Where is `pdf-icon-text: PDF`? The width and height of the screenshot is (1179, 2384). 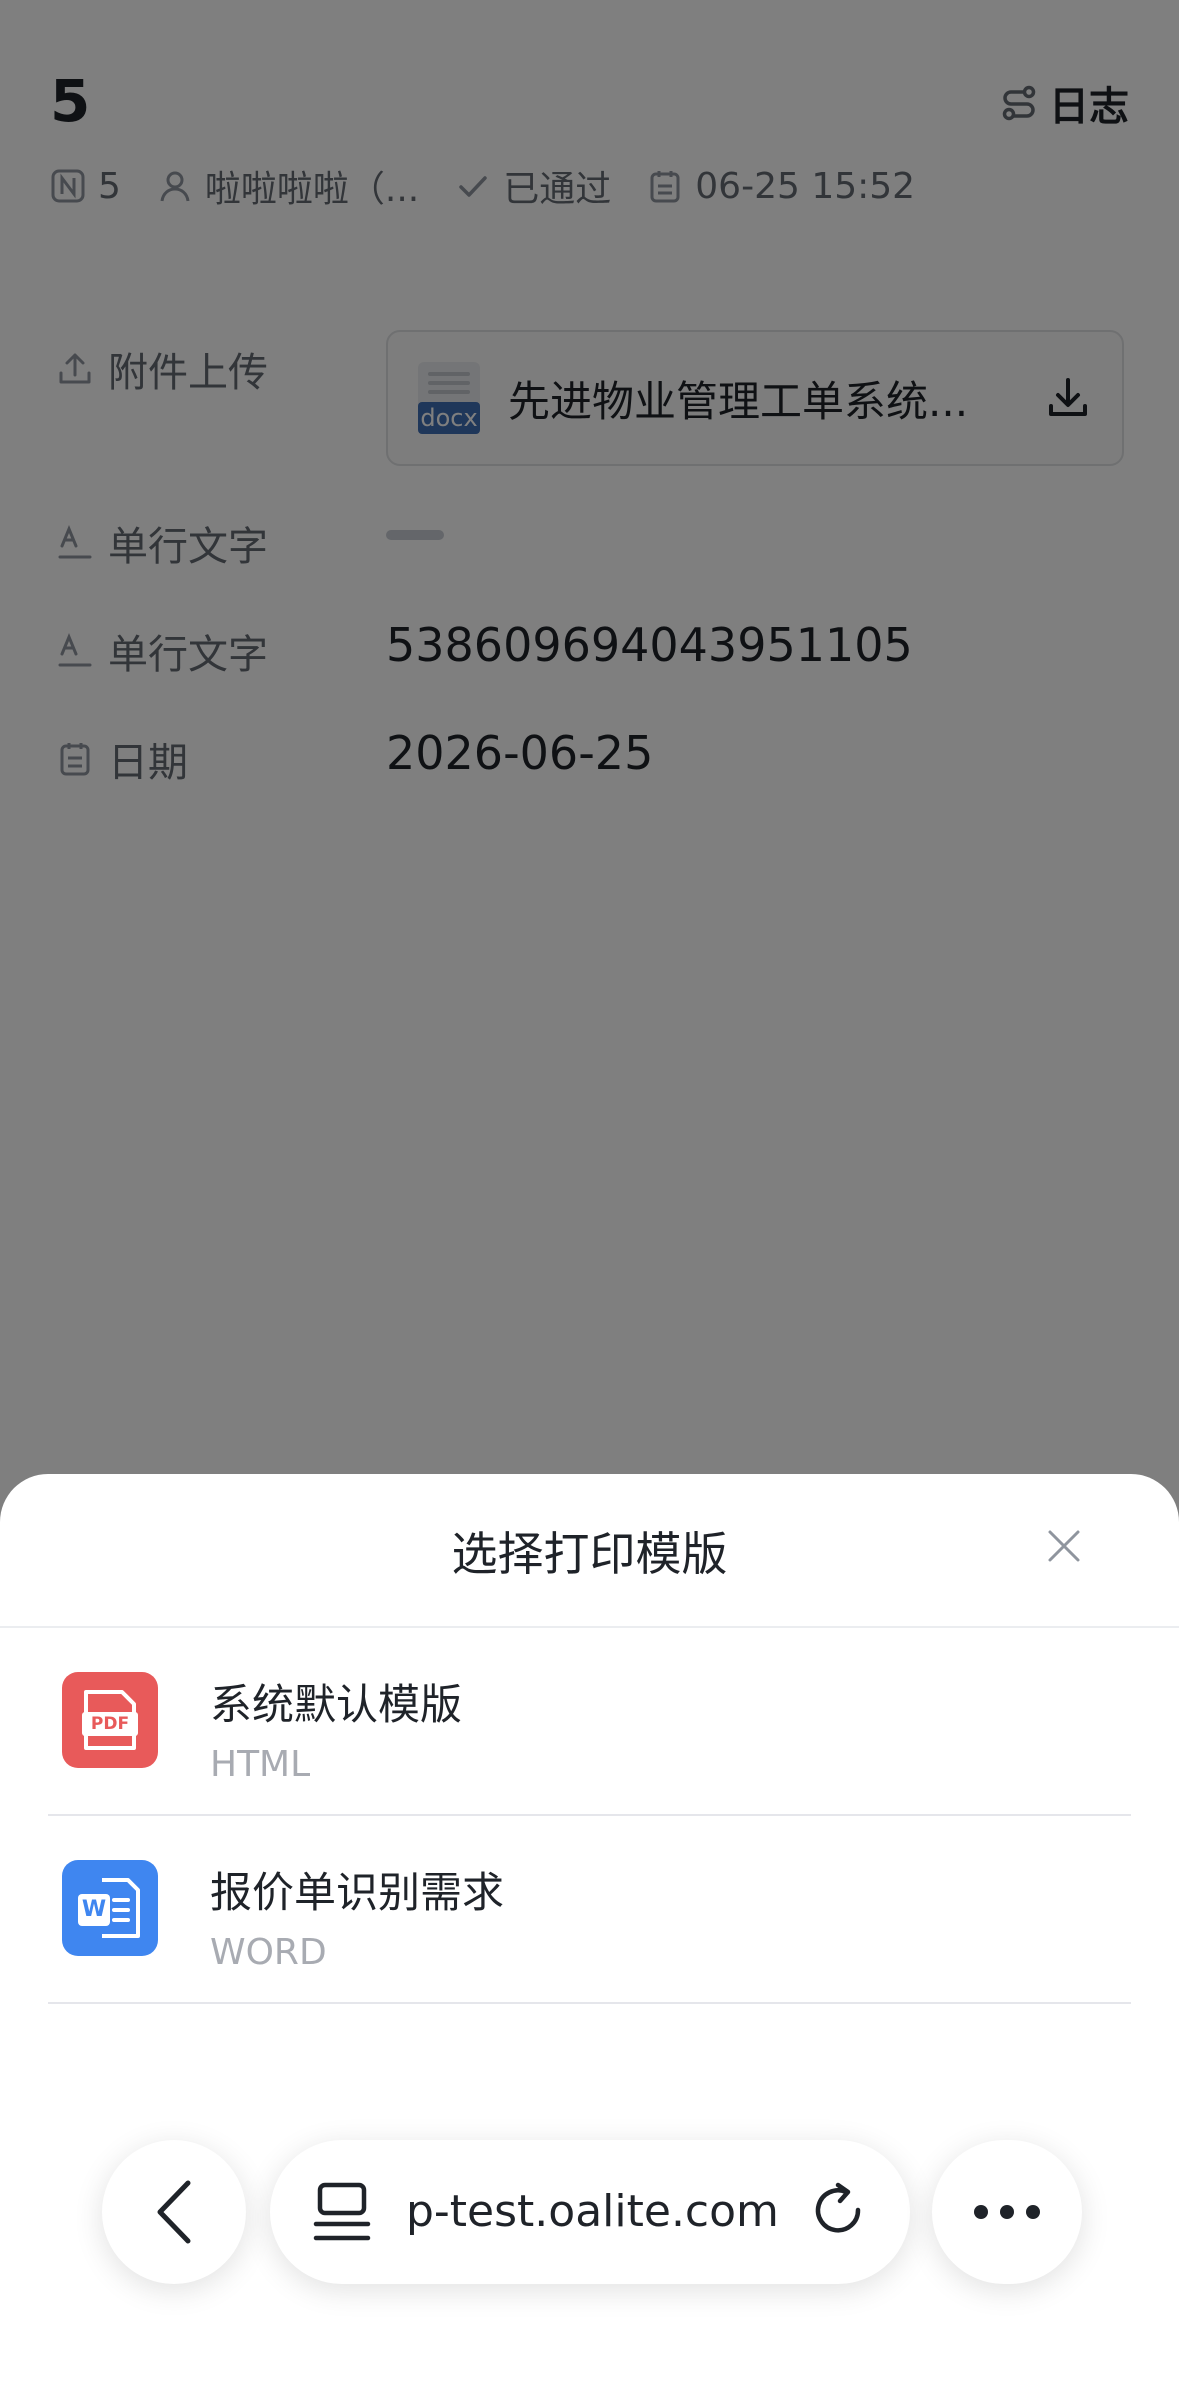 pdf-icon-text: PDF is located at coordinates (110, 1724).